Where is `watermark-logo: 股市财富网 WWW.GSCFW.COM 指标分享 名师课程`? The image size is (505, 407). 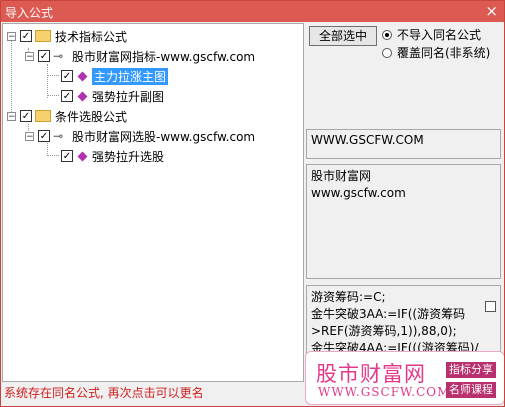
watermark-logo: 股市财富网 WWW.GSCFW.COM 指标分享 名师课程 is located at coordinates (404, 378).